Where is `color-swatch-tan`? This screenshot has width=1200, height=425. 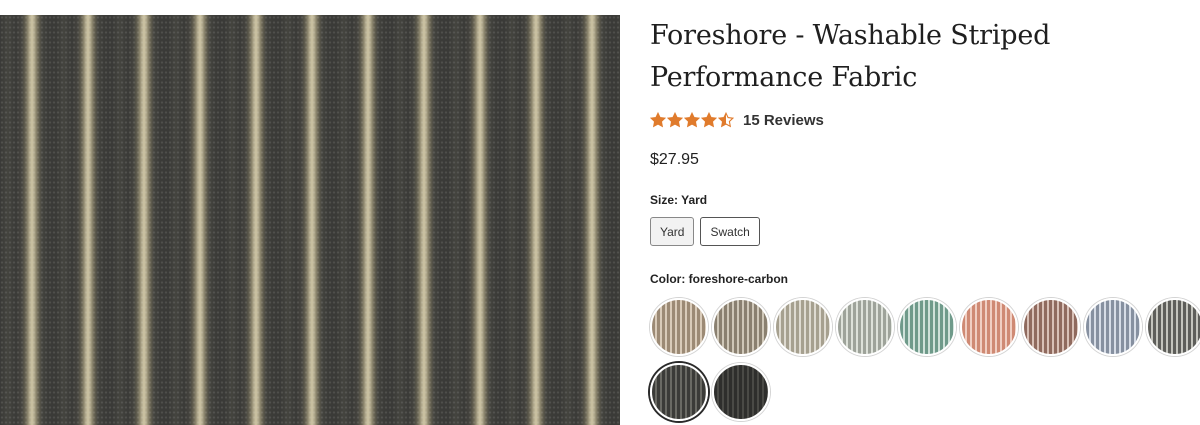
color-swatch-tan is located at coordinates (679, 327).